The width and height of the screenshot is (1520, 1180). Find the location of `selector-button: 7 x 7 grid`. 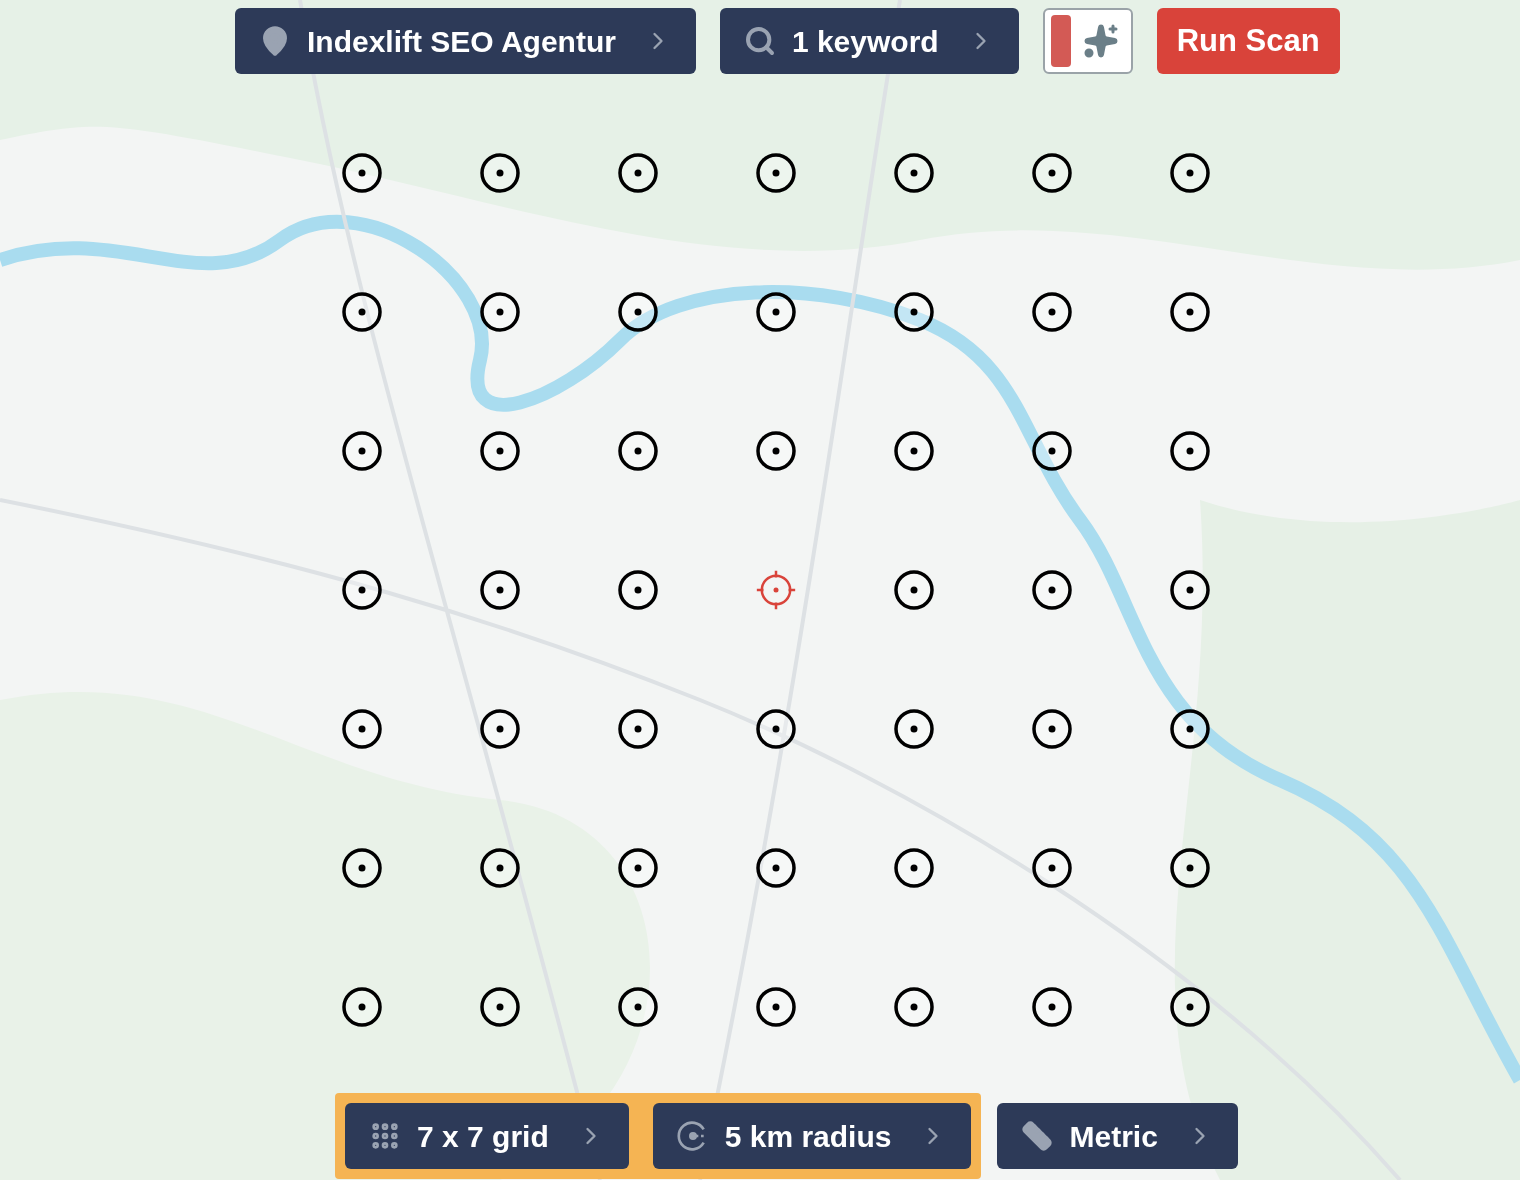

selector-button: 7 x 7 grid is located at coordinates (487, 1136).